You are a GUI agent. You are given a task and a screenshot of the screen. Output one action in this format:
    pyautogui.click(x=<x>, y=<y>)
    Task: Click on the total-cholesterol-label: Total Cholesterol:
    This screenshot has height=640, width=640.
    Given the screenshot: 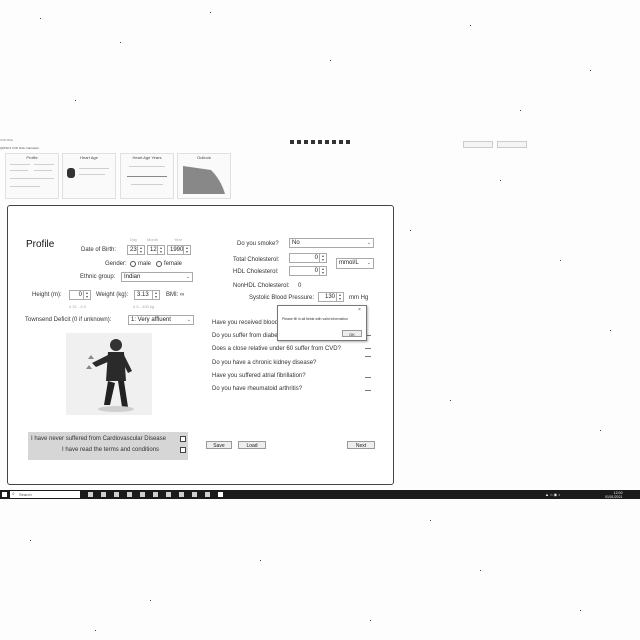 What is the action you would take?
    pyautogui.click(x=256, y=260)
    